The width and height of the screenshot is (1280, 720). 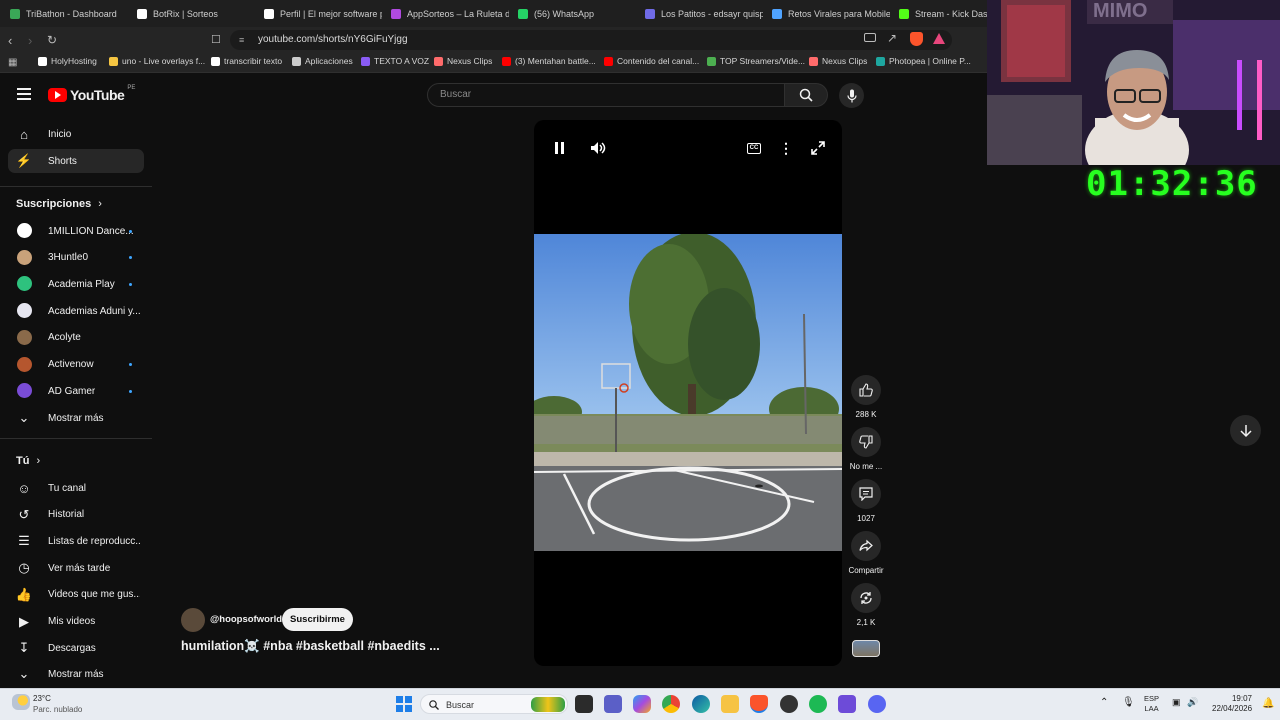 I want to click on obs-icon, so click(x=789, y=704).